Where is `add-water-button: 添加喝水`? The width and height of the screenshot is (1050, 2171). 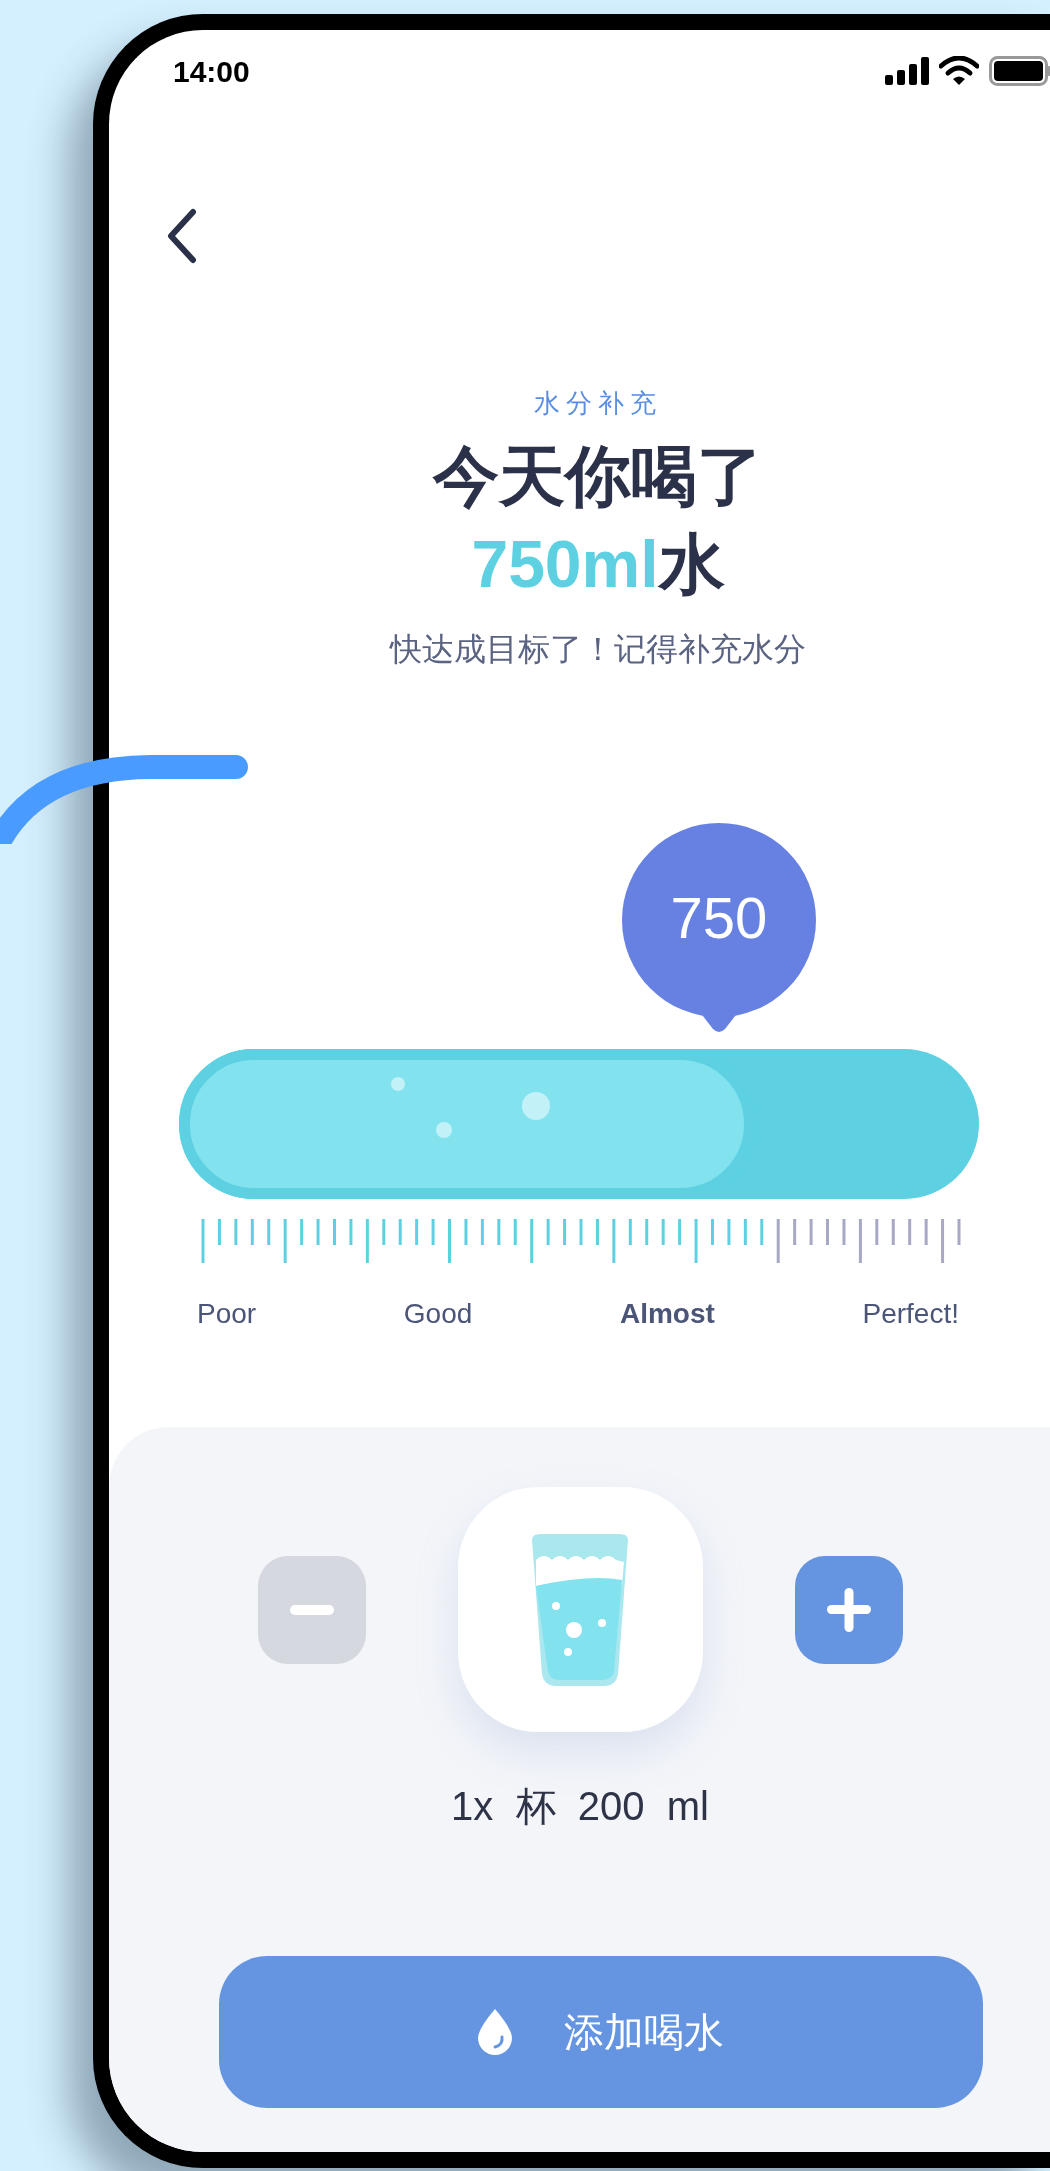
add-water-button: 添加喝水 is located at coordinates (601, 2032).